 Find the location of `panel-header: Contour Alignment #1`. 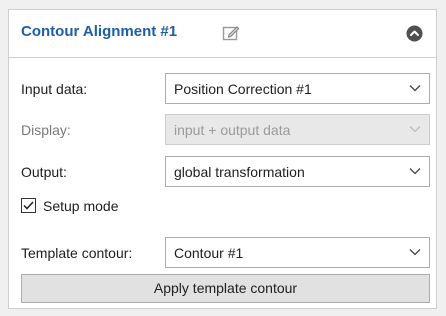

panel-header: Contour Alignment #1 is located at coordinates (222, 34).